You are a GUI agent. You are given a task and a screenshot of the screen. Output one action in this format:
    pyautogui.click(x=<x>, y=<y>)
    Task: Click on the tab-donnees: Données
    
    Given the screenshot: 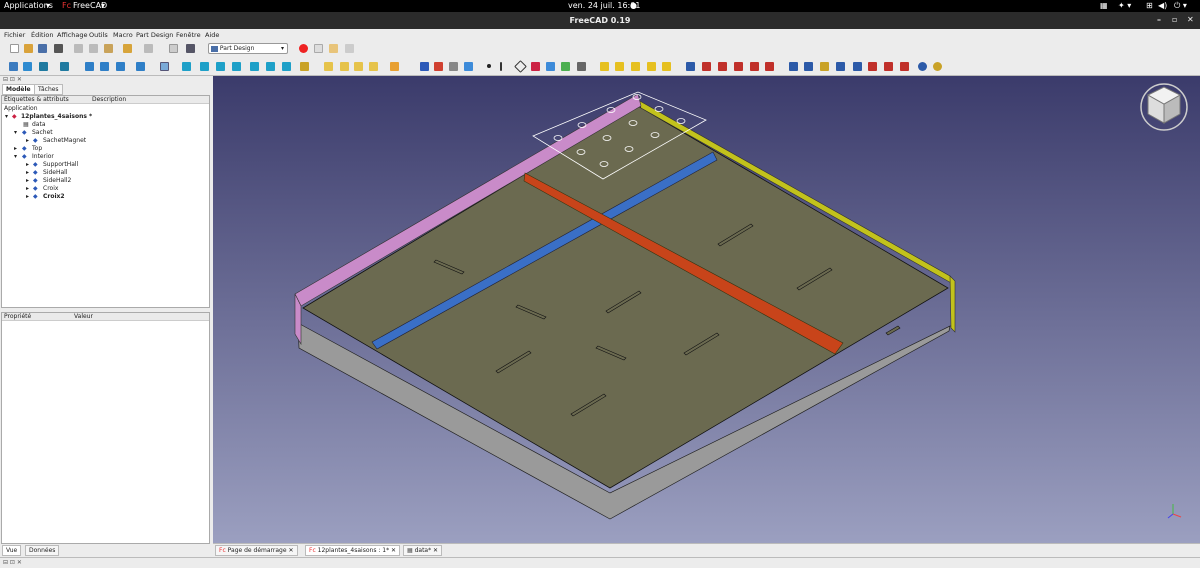 What is the action you would take?
    pyautogui.click(x=42, y=550)
    